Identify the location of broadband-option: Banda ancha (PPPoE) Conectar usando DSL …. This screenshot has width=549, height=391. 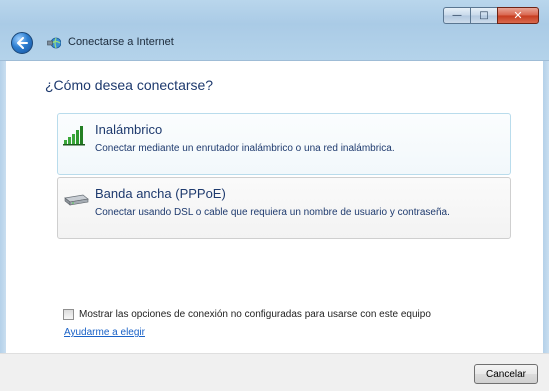
(284, 208).